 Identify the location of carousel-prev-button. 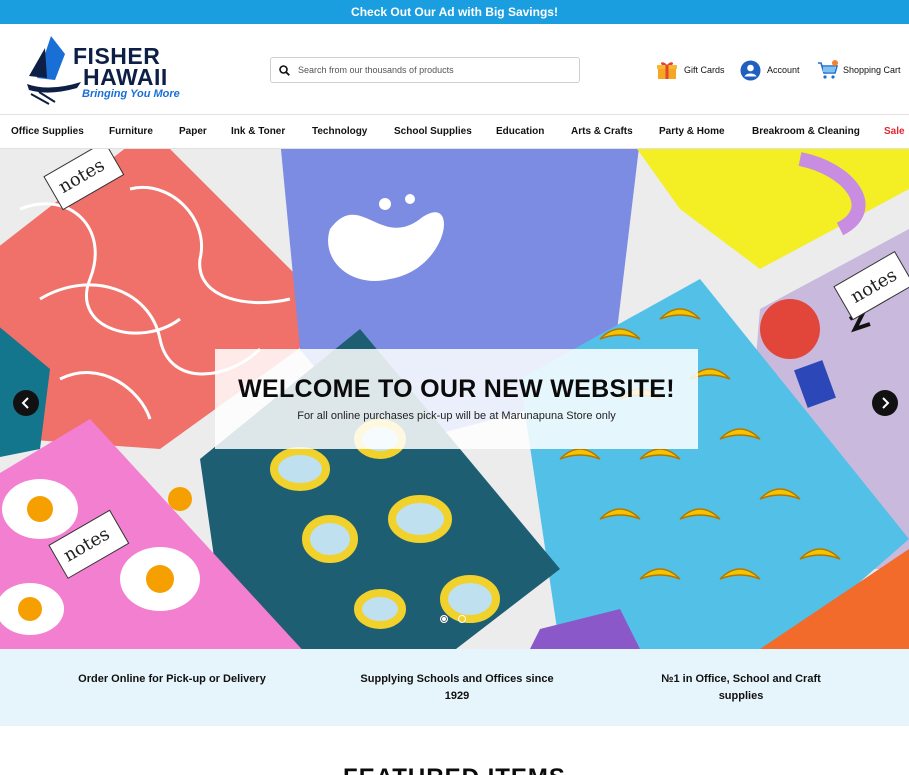
(26, 403).